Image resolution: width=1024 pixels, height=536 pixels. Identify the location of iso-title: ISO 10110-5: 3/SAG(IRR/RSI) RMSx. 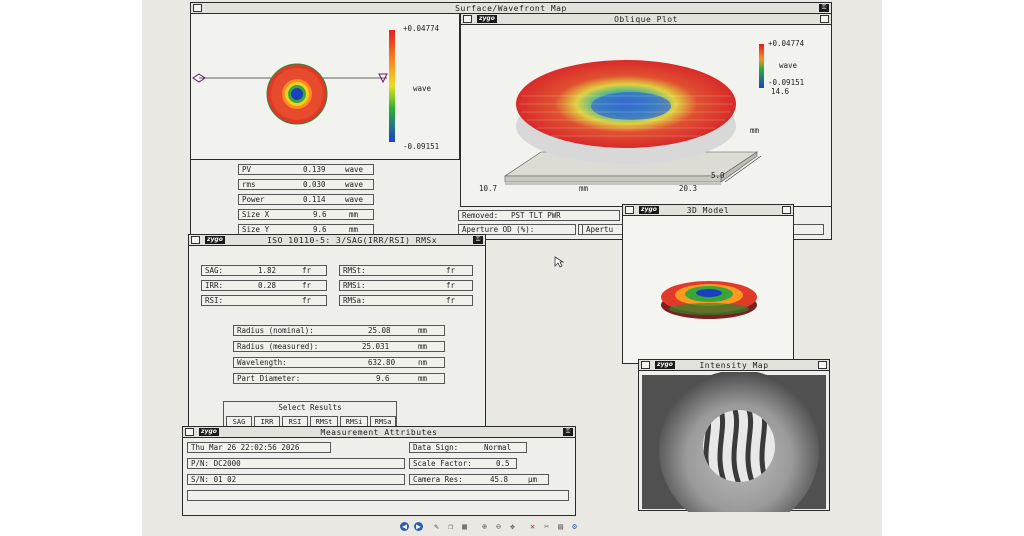
(352, 240).